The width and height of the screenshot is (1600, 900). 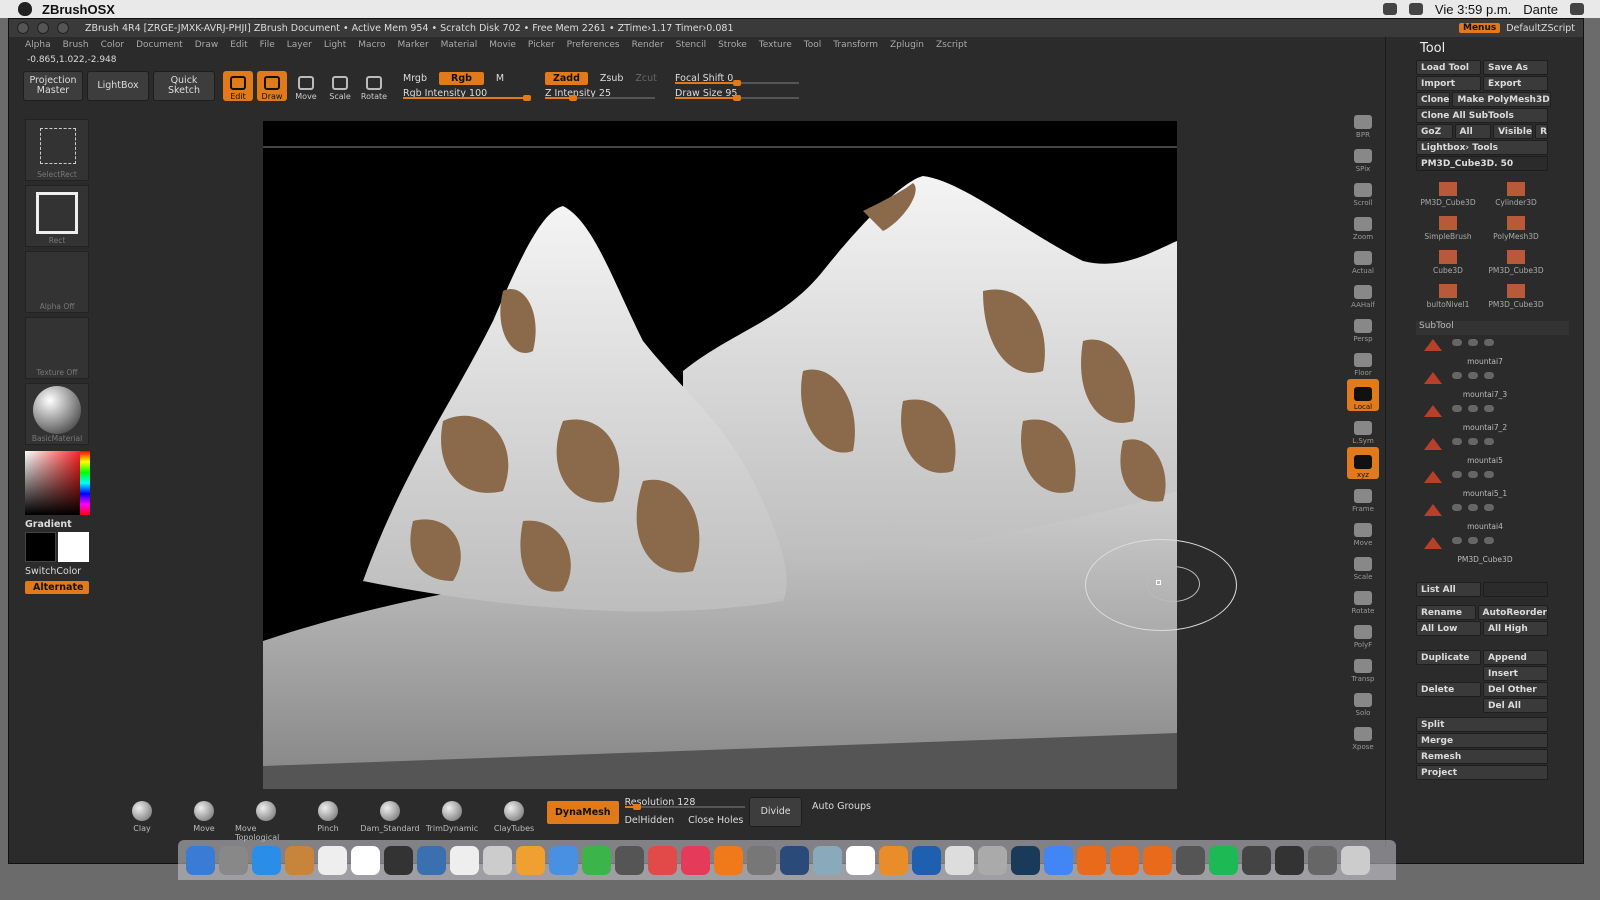 What do you see at coordinates (1363, 497) in the screenshot?
I see `dock-frame-button: Frame` at bounding box center [1363, 497].